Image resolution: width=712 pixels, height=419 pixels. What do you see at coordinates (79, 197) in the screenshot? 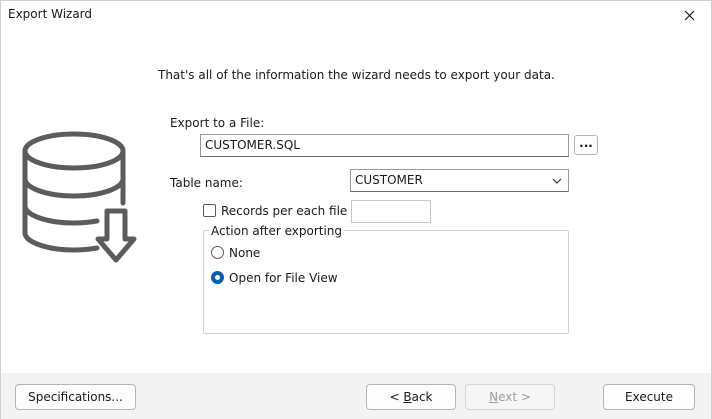
I see `database-export-icon` at bounding box center [79, 197].